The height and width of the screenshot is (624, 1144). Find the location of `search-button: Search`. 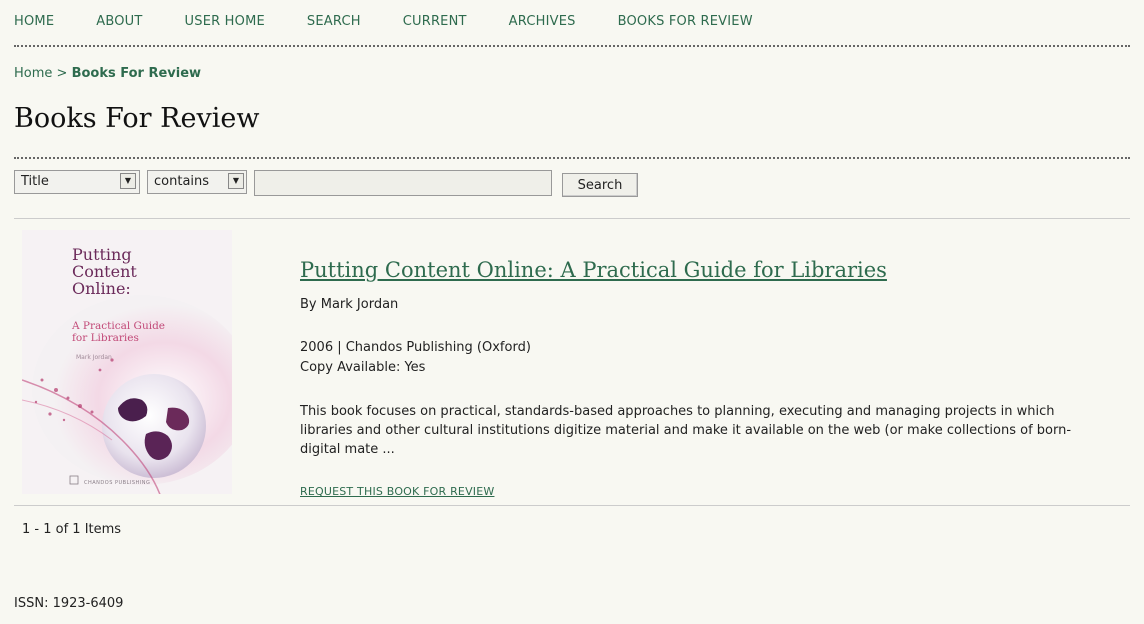

search-button: Search is located at coordinates (600, 185).